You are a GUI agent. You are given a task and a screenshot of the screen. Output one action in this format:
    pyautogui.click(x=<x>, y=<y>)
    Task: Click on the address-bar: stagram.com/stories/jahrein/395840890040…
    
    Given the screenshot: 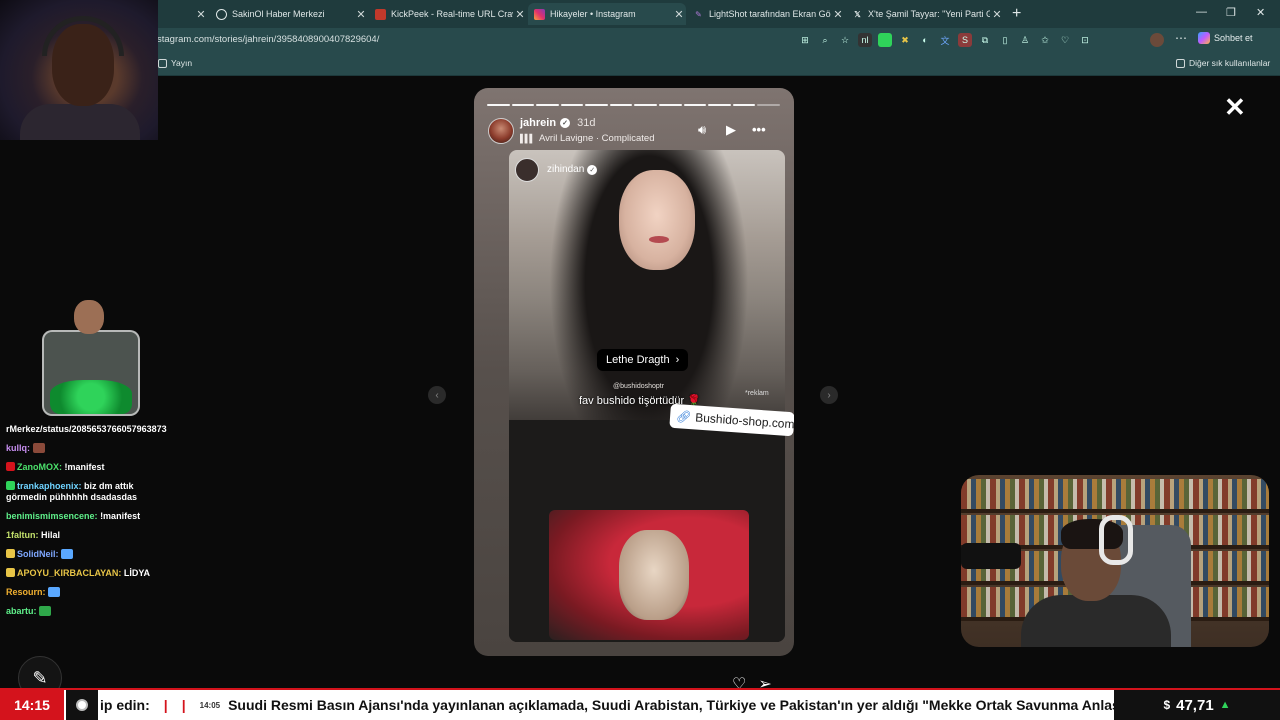 What is the action you would take?
    pyautogui.click(x=640, y=40)
    